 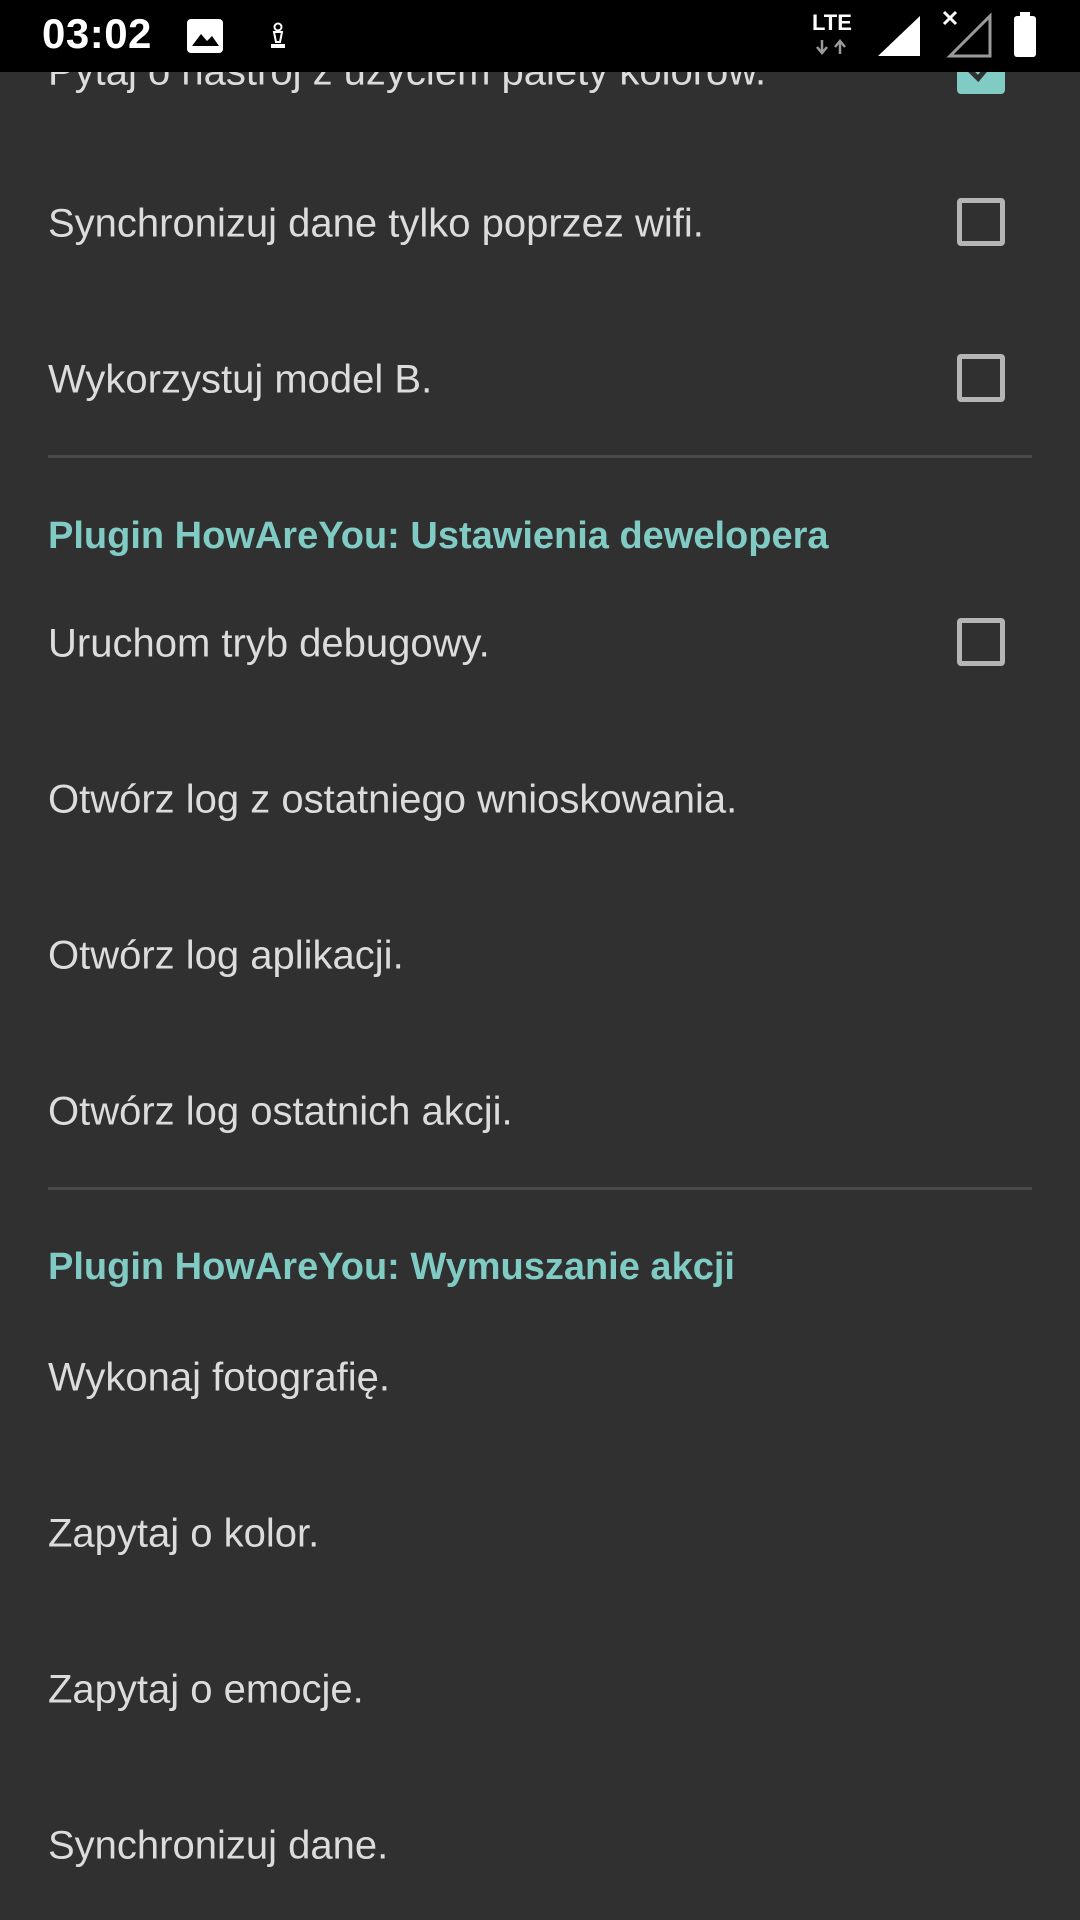 I want to click on action-ask-emotions: Zapytaj o emocje., so click(x=540, y=1690).